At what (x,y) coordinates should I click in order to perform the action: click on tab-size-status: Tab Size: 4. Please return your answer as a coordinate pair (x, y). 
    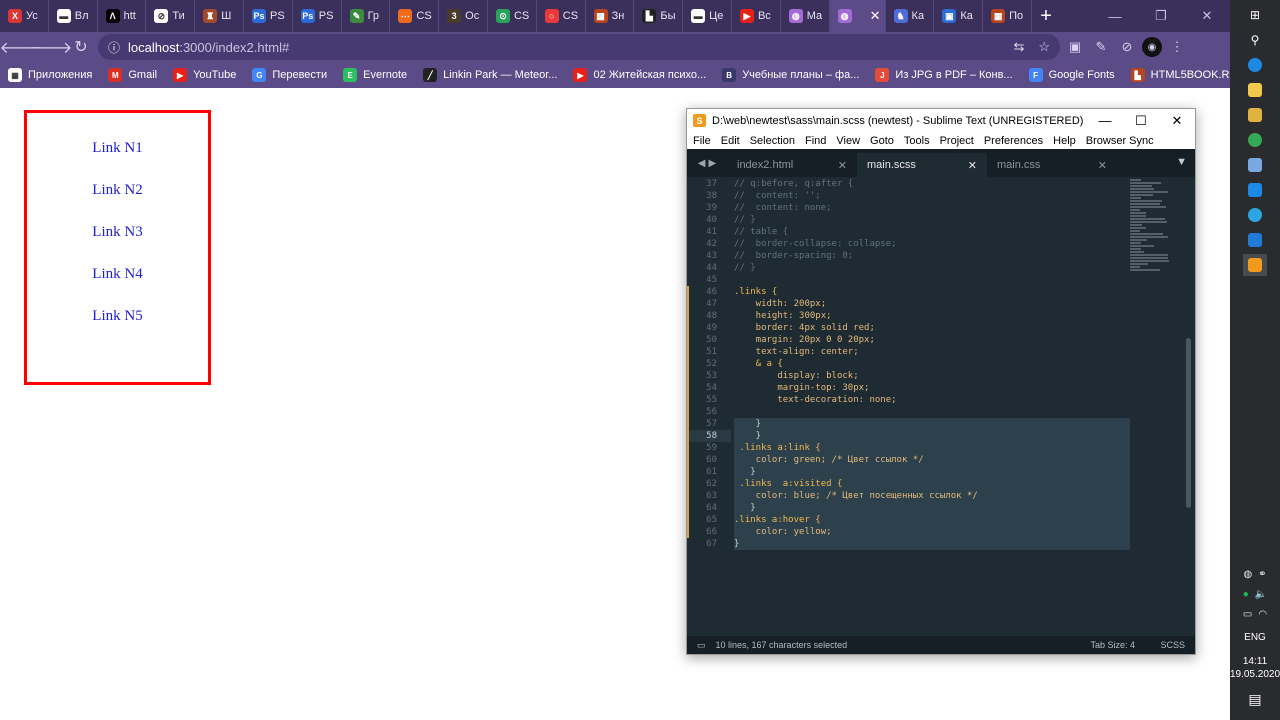
    Looking at the image, I should click on (1112, 645).